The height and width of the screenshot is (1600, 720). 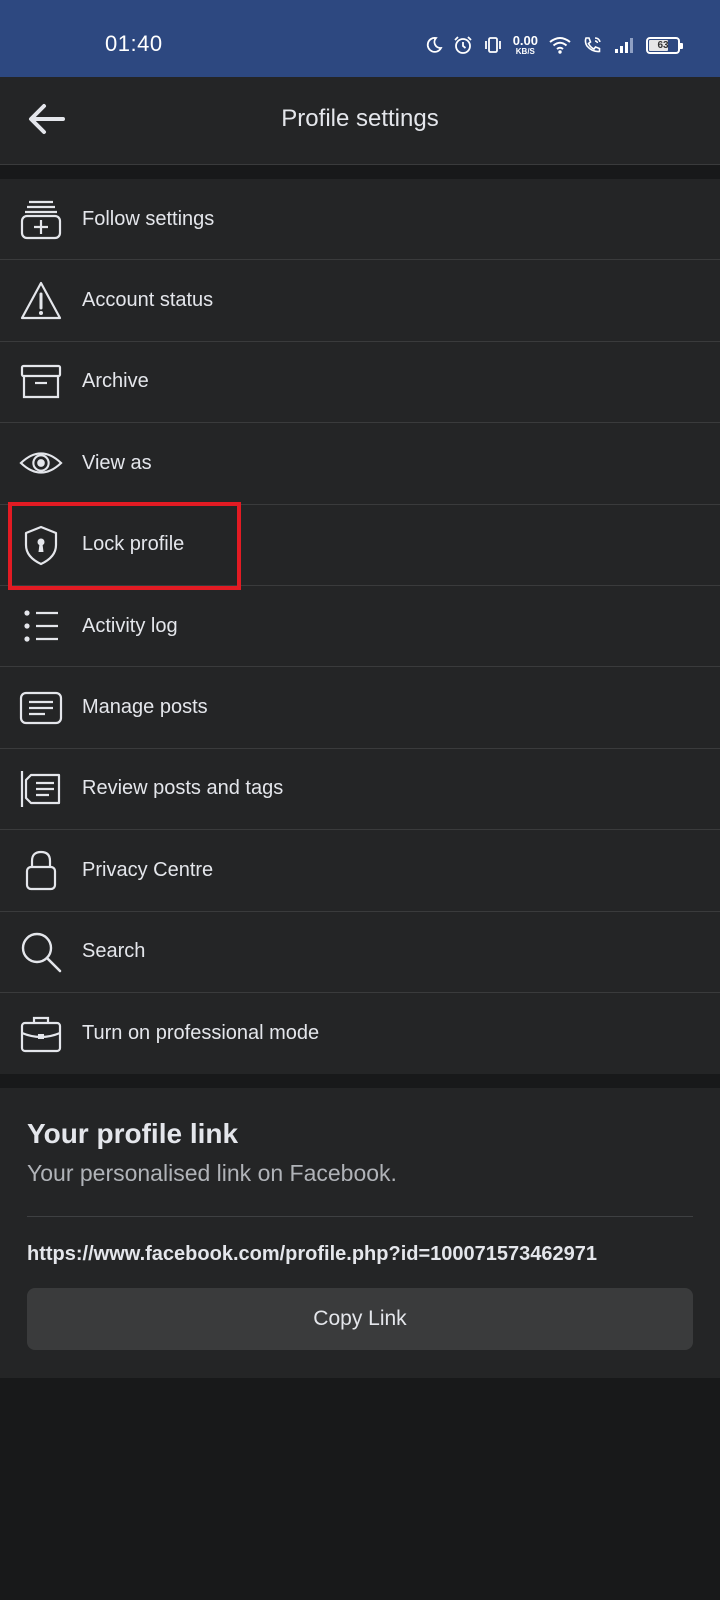 I want to click on menu-item-label: Archive, so click(x=115, y=381).